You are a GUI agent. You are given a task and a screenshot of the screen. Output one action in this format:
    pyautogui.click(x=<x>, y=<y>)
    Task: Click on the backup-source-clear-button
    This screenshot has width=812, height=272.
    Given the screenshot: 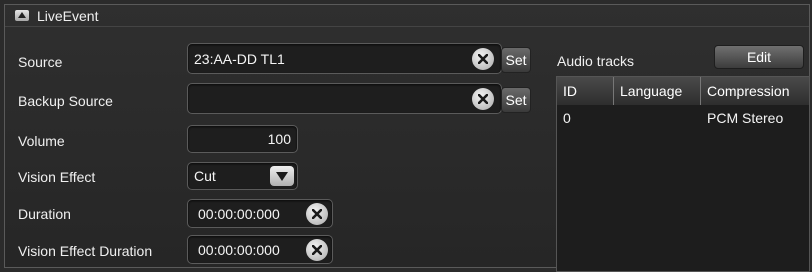 What is the action you would take?
    pyautogui.click(x=483, y=99)
    